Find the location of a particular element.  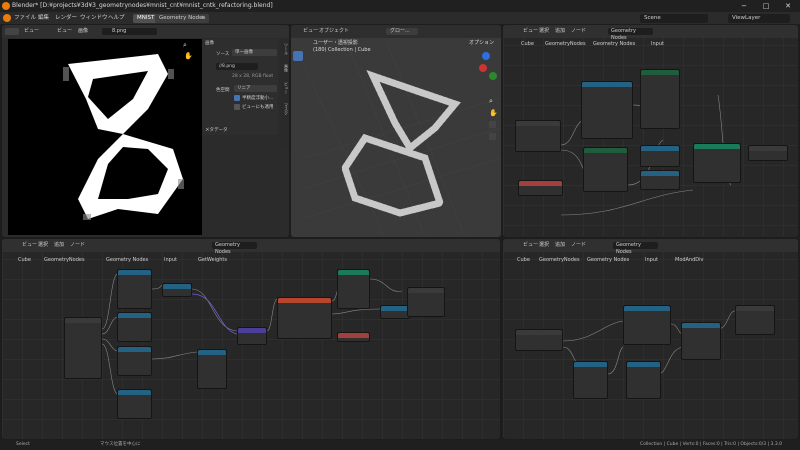

gizmo-z-axis is located at coordinates (486, 56).